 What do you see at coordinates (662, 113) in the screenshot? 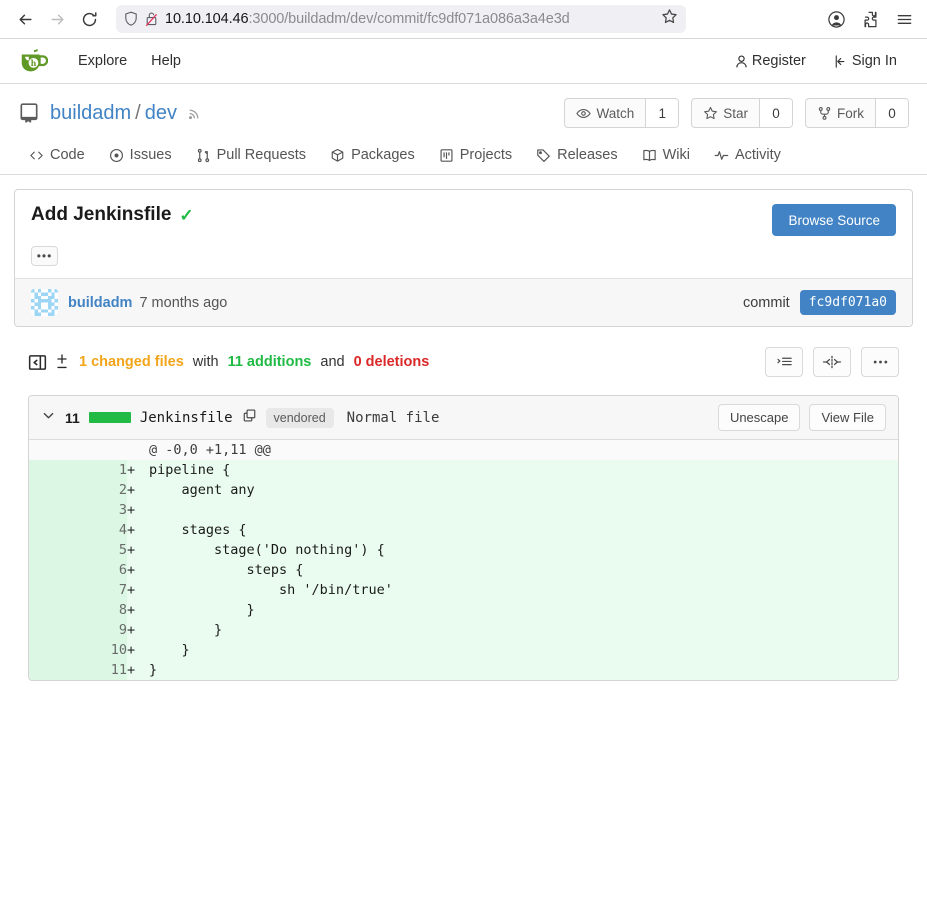
I see `watch-count: 1` at bounding box center [662, 113].